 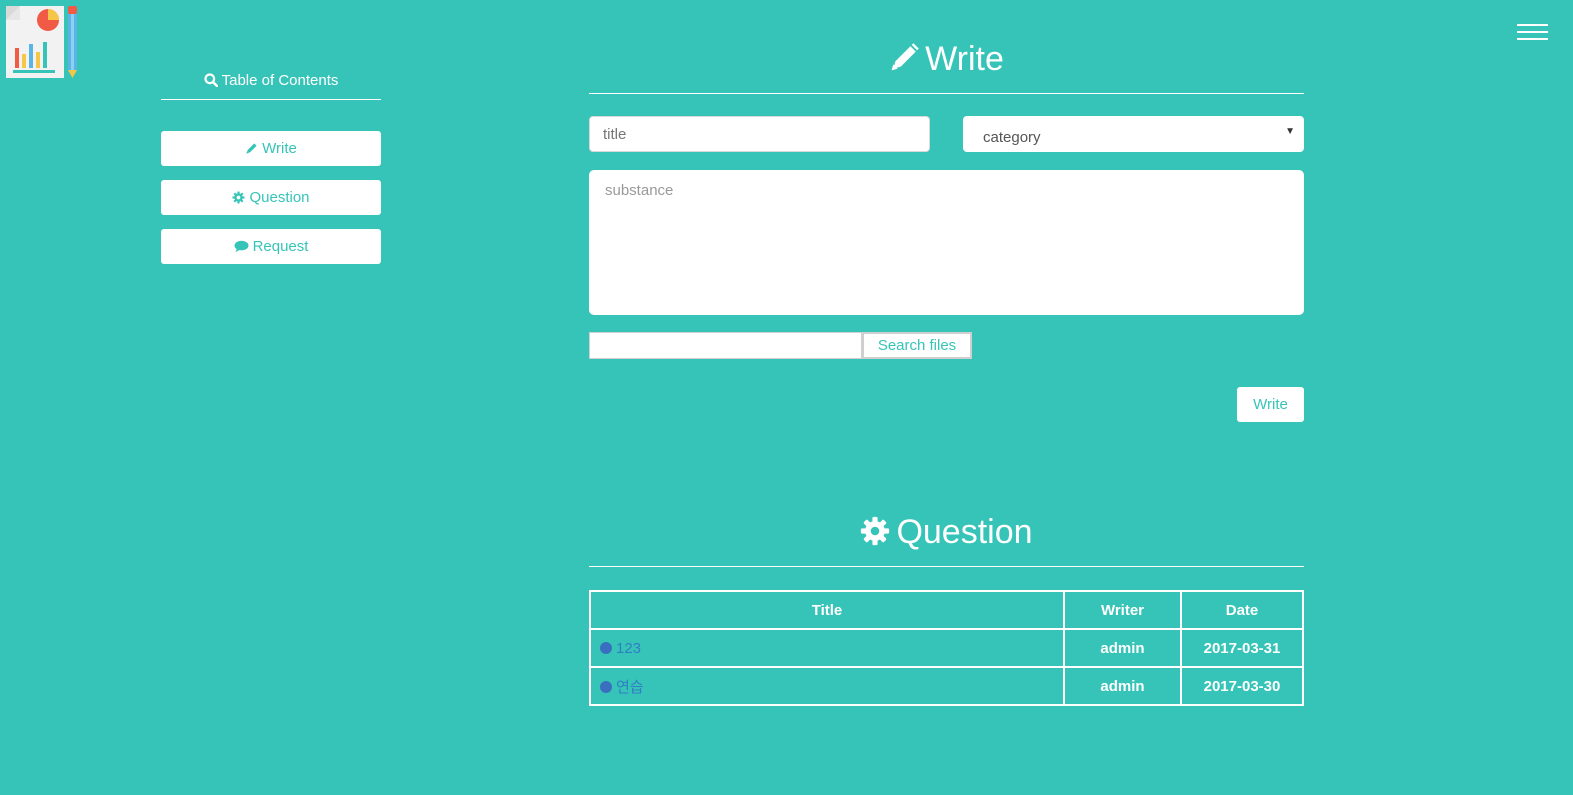 I want to click on row-title-cell: 123, so click(x=827, y=648).